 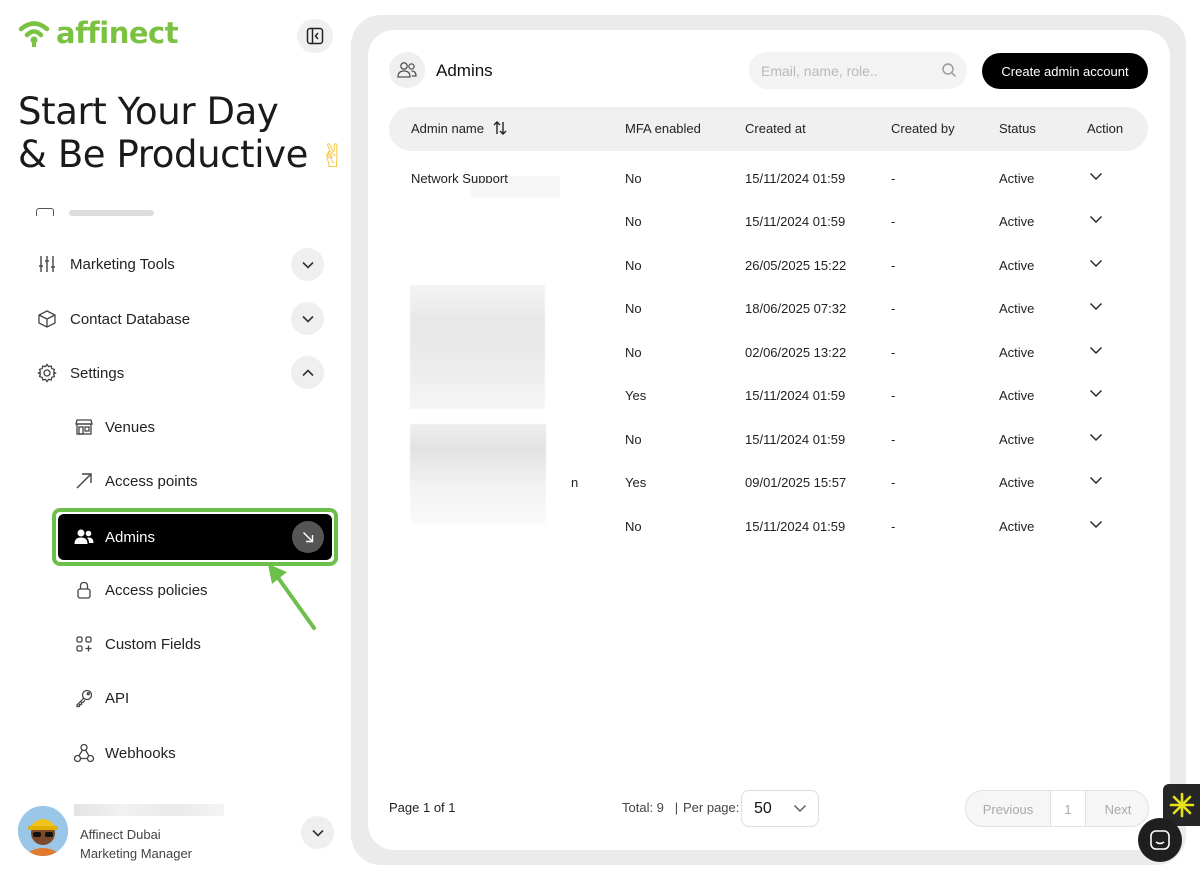 What do you see at coordinates (1008, 808) in the screenshot?
I see `previous-page-button: Previous` at bounding box center [1008, 808].